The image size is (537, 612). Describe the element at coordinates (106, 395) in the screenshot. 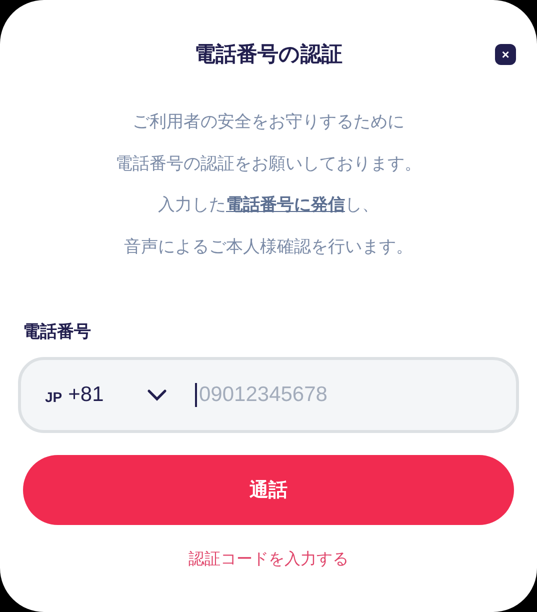

I see `country-select: JP +81` at that location.